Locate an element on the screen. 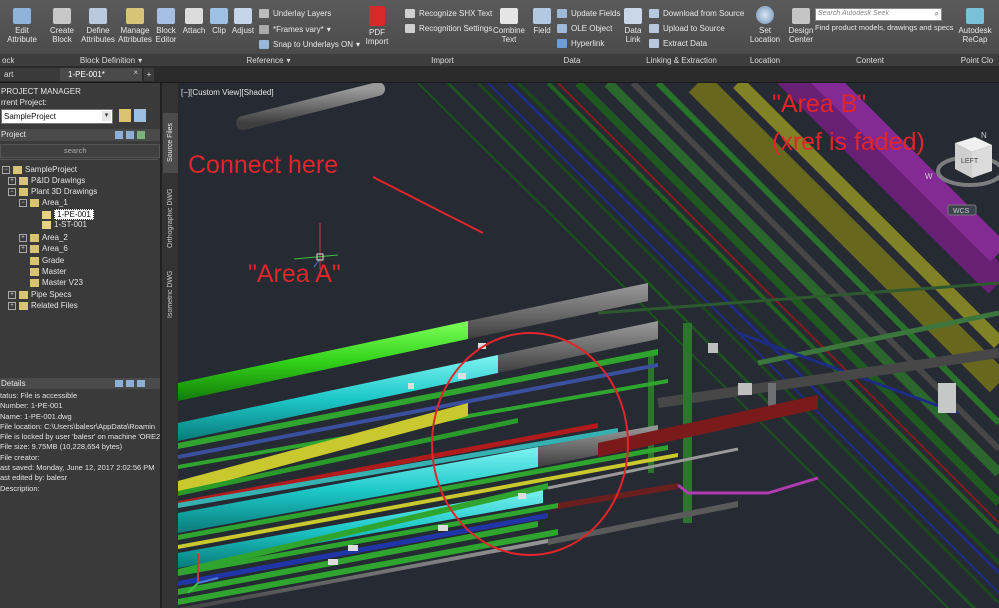 The height and width of the screenshot is (608, 999). ole-icon is located at coordinates (562, 28).